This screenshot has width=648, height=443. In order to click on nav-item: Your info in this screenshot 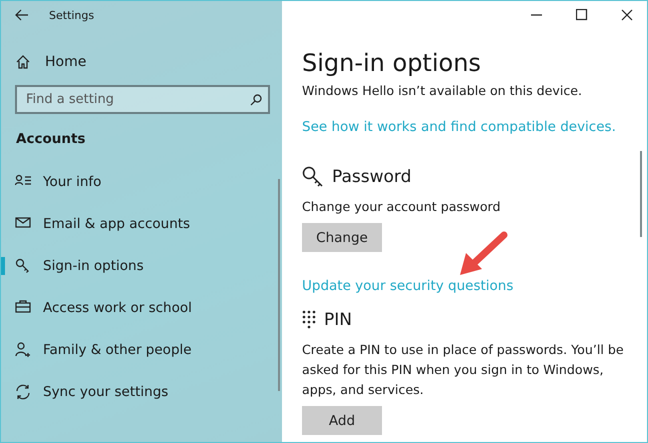, I will do `click(51, 182)`.